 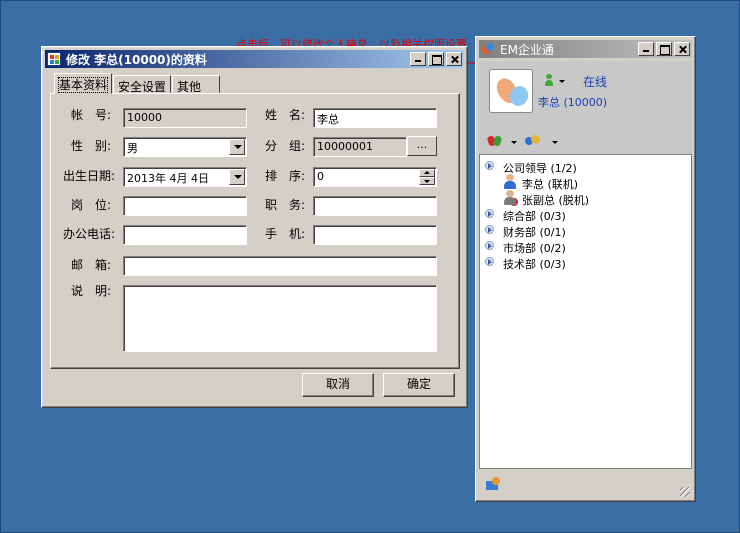 I want to click on contacts-icon, so click(x=533, y=141).